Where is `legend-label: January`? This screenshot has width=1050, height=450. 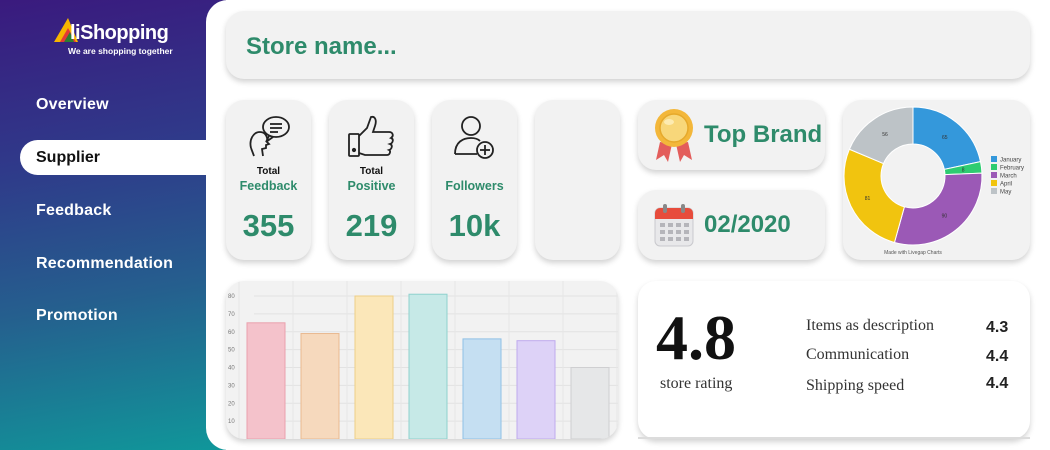 legend-label: January is located at coordinates (1010, 161).